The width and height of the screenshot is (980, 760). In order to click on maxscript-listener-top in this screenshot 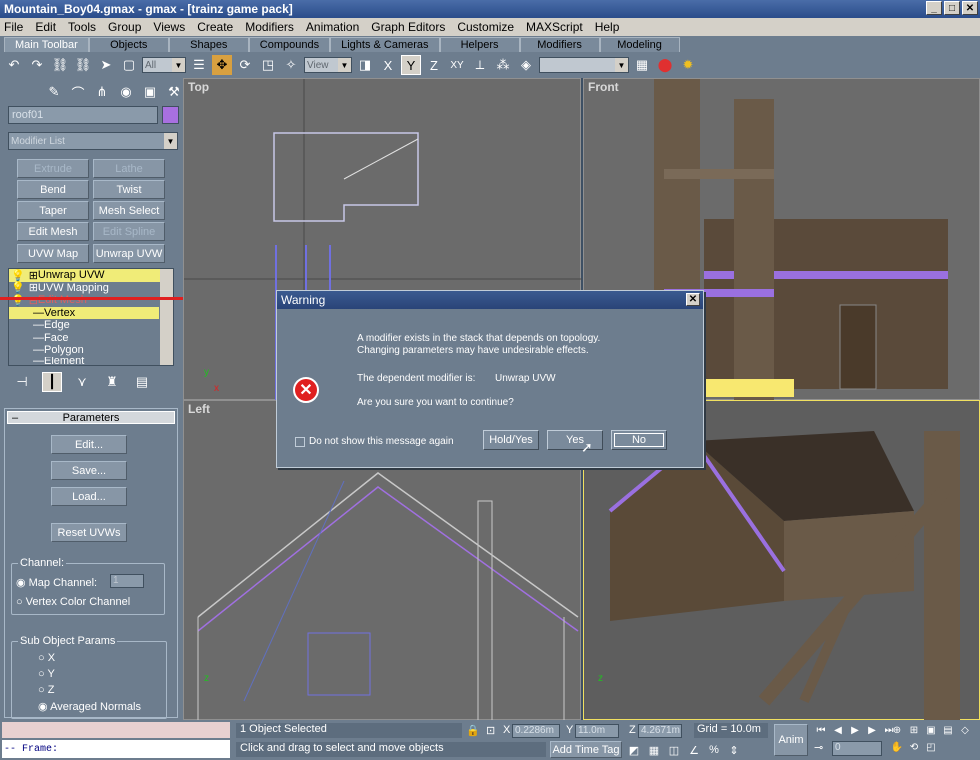, I will do `click(116, 730)`.